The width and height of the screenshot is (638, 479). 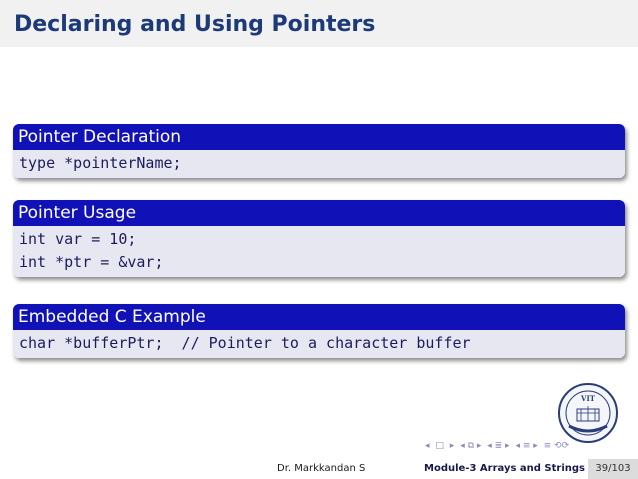 I want to click on block-heading: Embedded C Example, so click(x=319, y=317).